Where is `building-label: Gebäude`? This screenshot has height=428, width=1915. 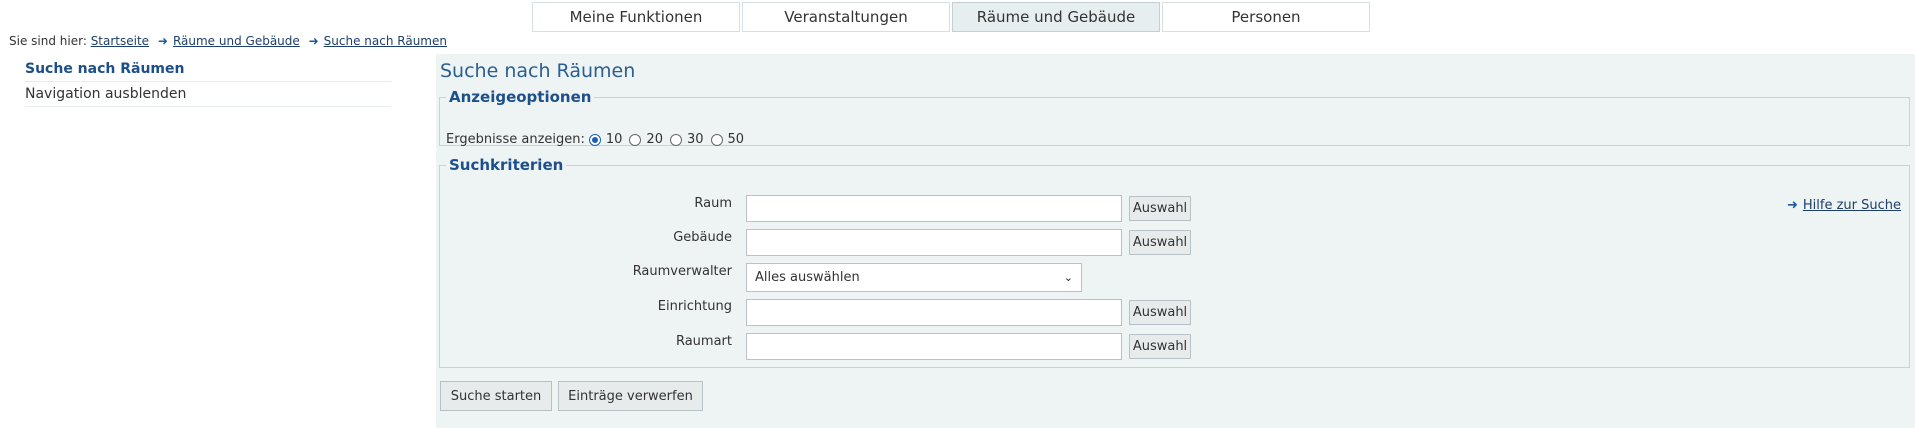
building-label: Gebäude is located at coordinates (702, 237).